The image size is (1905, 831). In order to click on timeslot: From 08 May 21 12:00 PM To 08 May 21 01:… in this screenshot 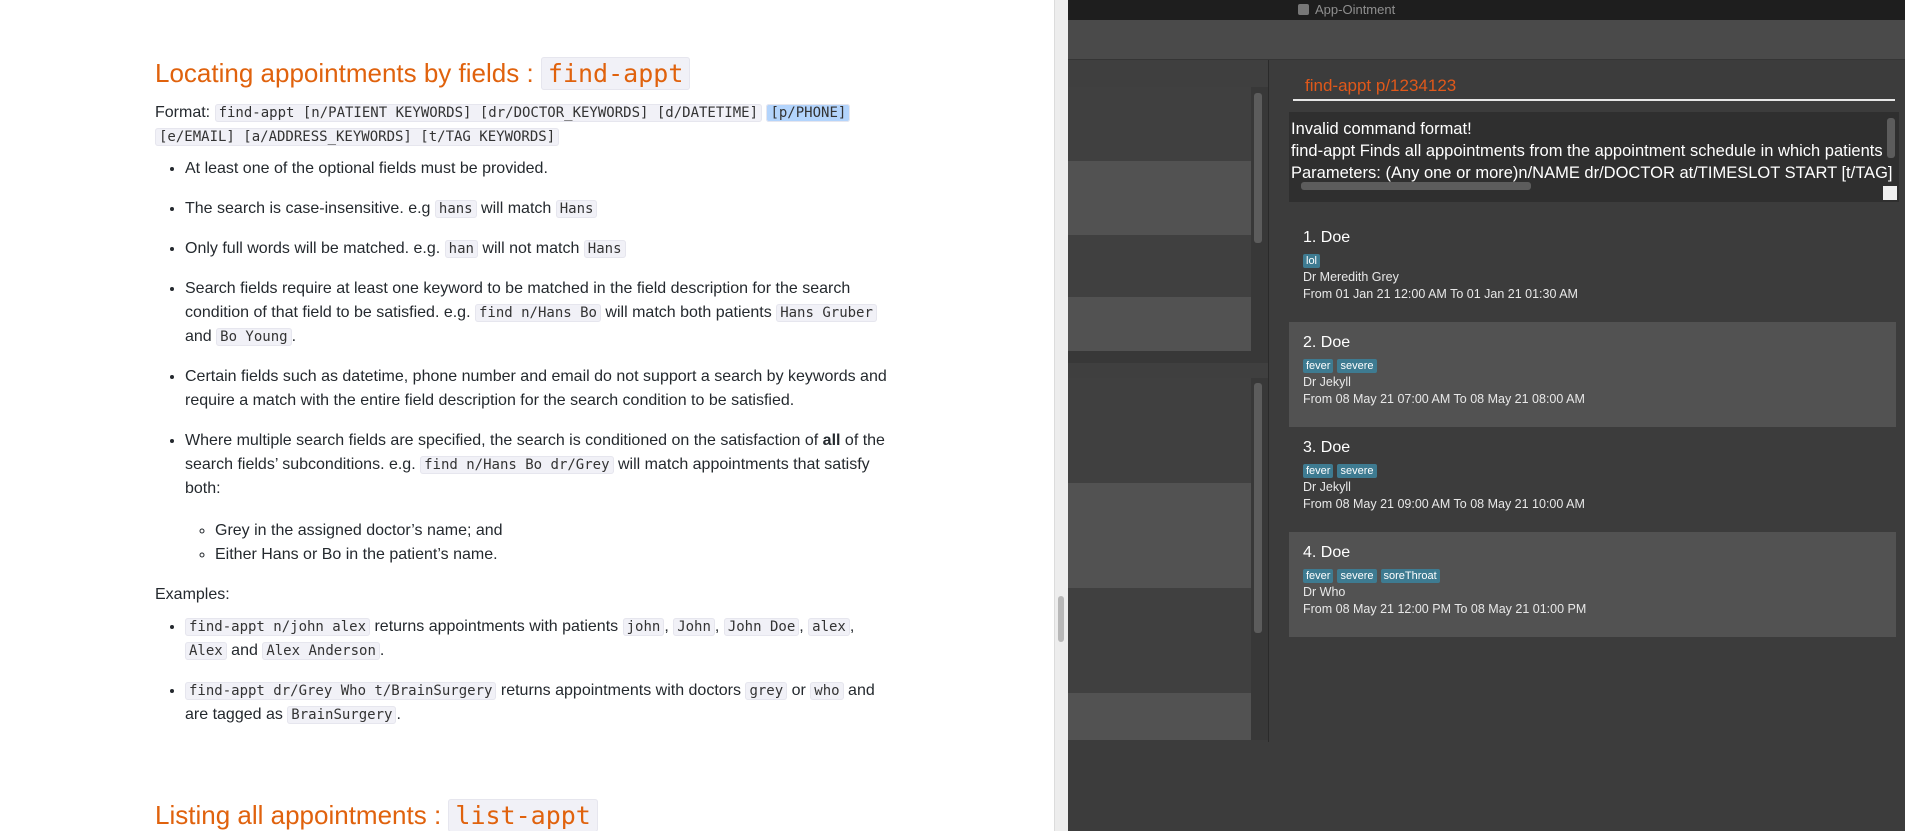, I will do `click(1445, 609)`.